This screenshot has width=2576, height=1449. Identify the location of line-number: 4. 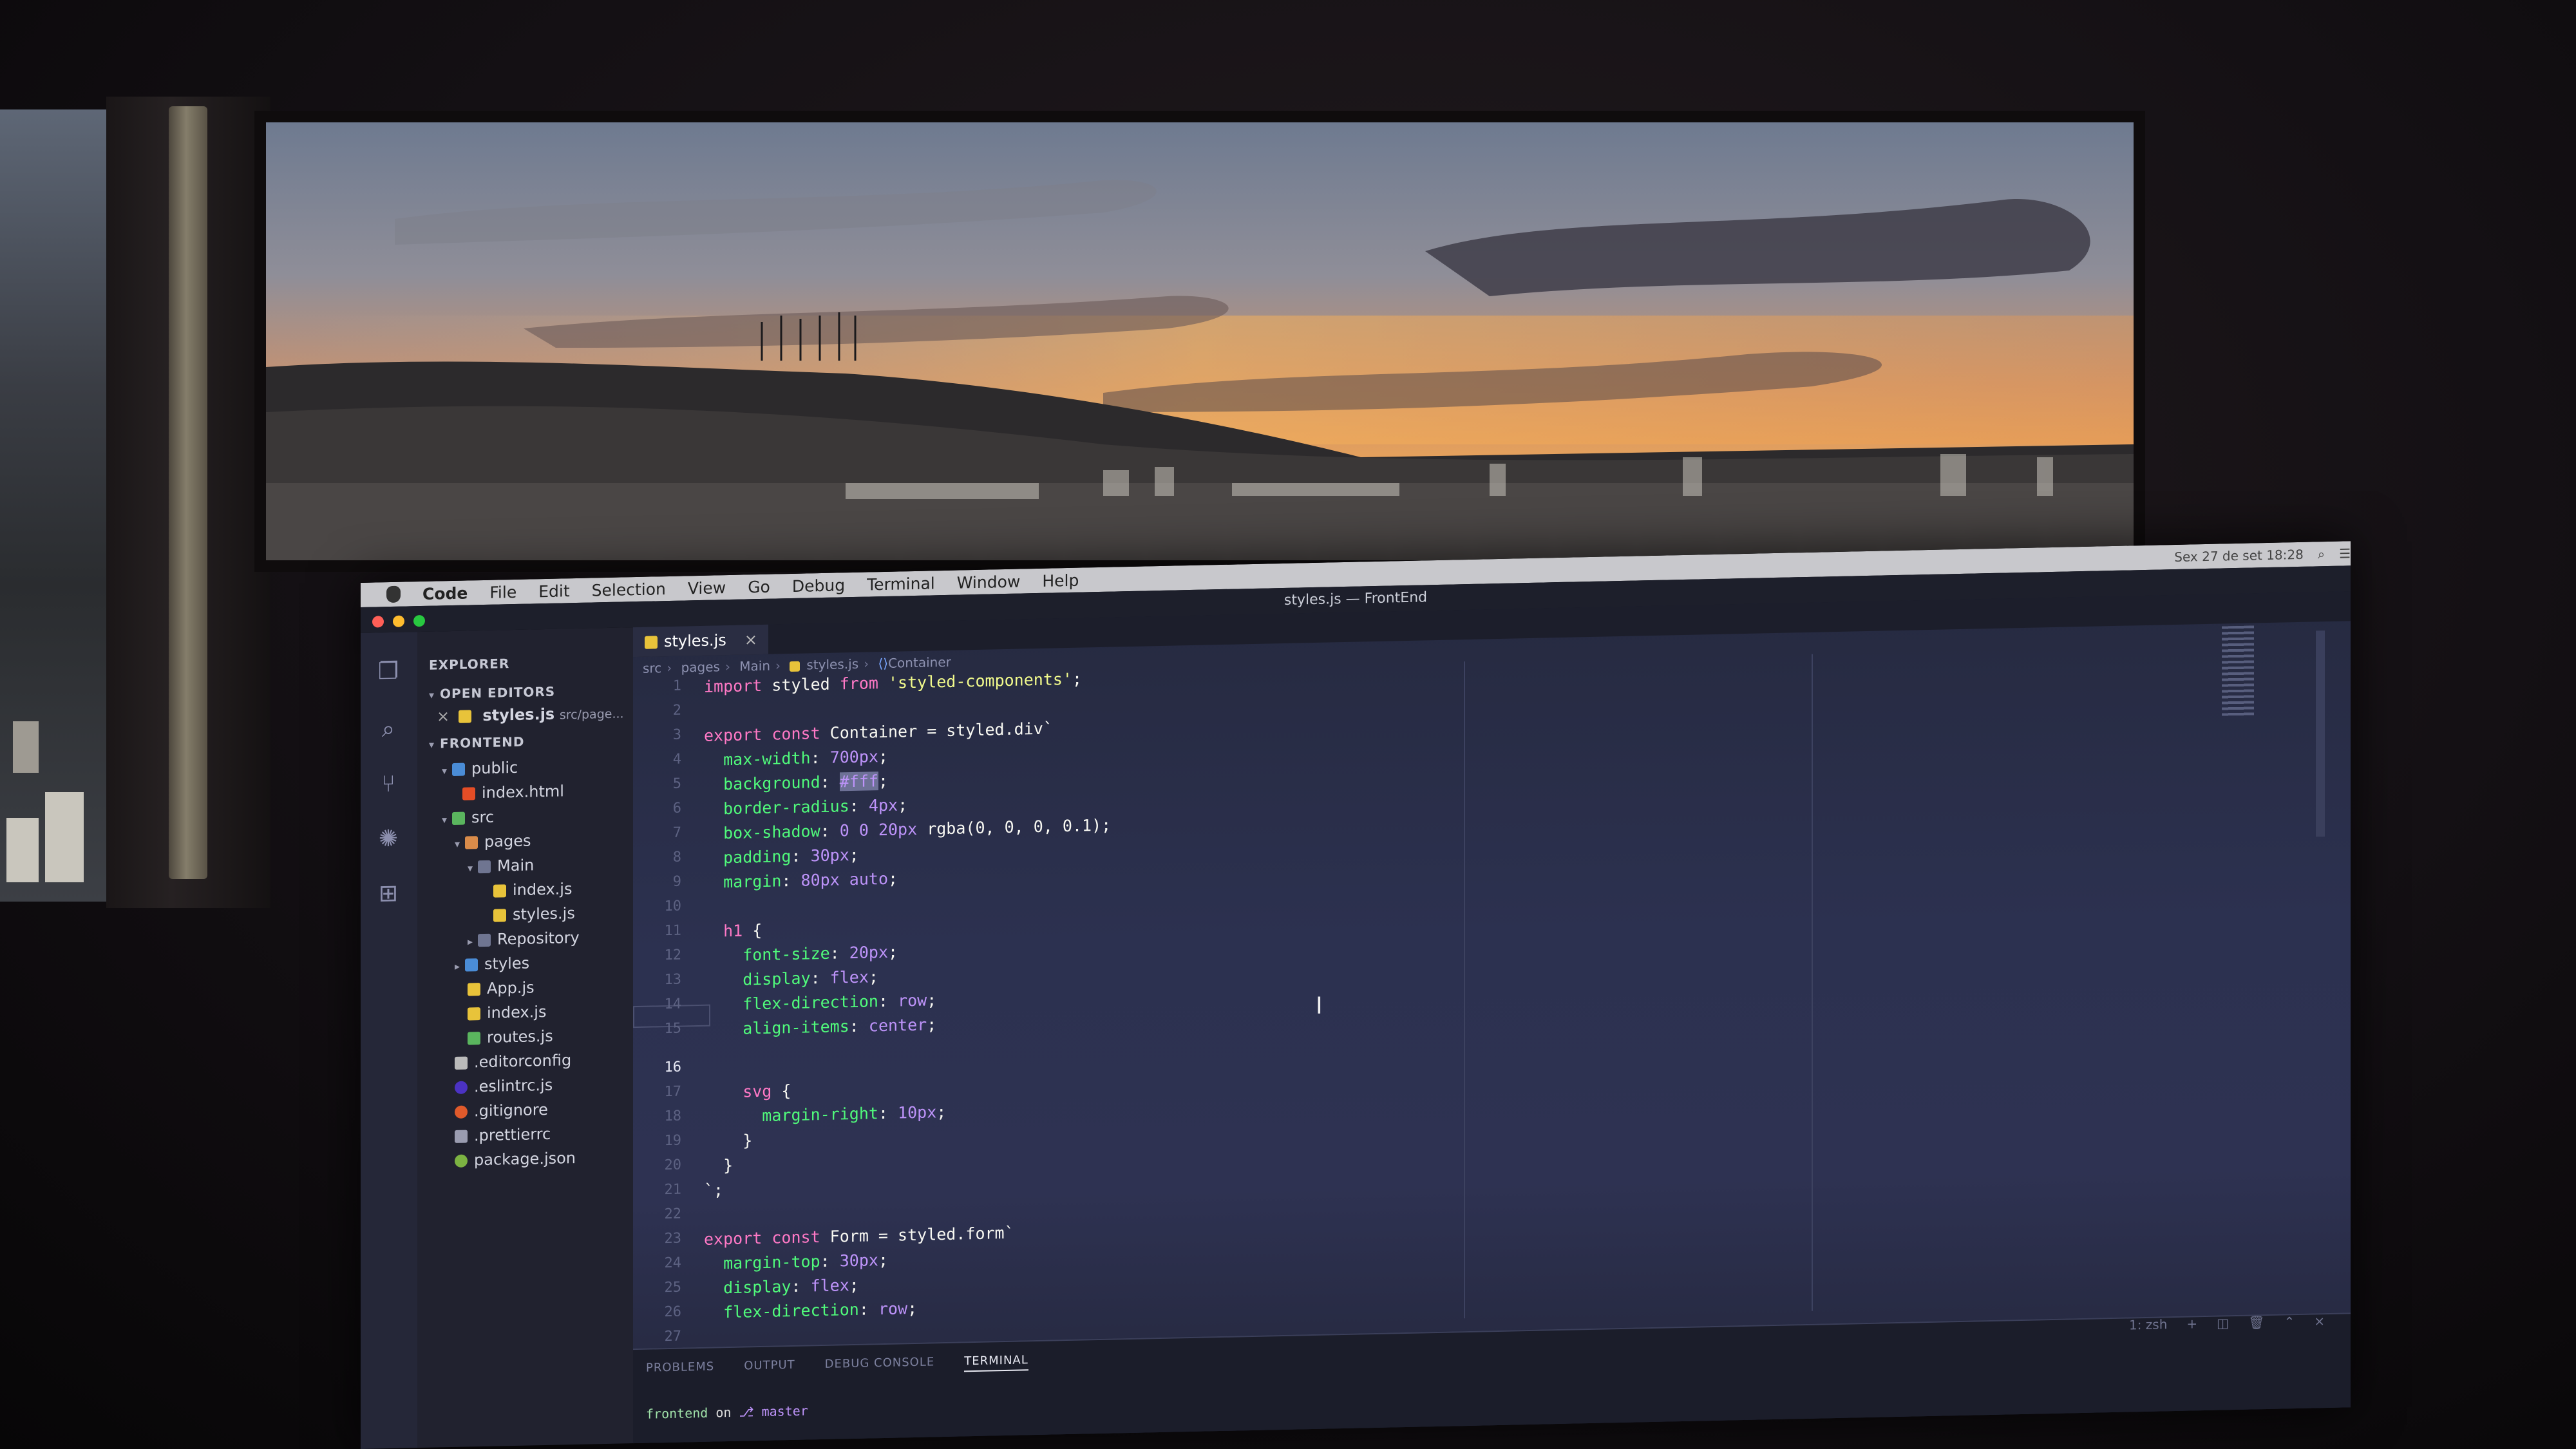
(677, 759).